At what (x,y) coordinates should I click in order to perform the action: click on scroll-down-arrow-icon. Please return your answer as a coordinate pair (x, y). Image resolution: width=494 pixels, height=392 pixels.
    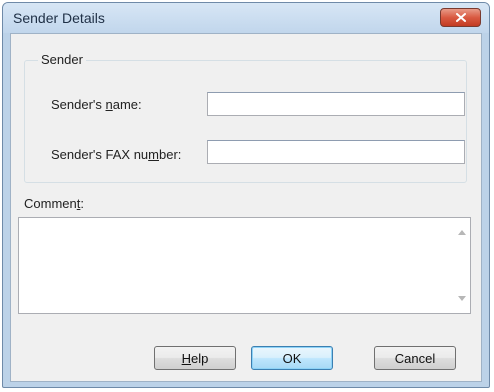
    Looking at the image, I should click on (462, 298).